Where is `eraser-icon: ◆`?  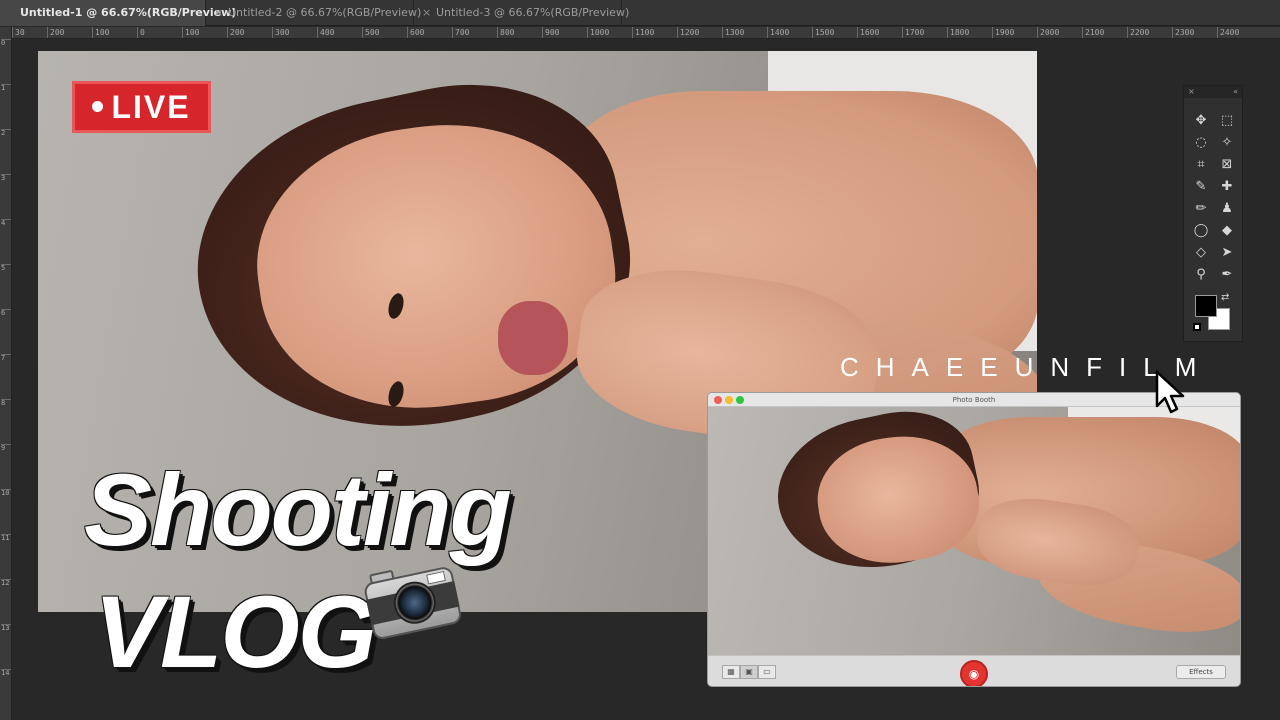
eraser-icon: ◆ is located at coordinates (1227, 231).